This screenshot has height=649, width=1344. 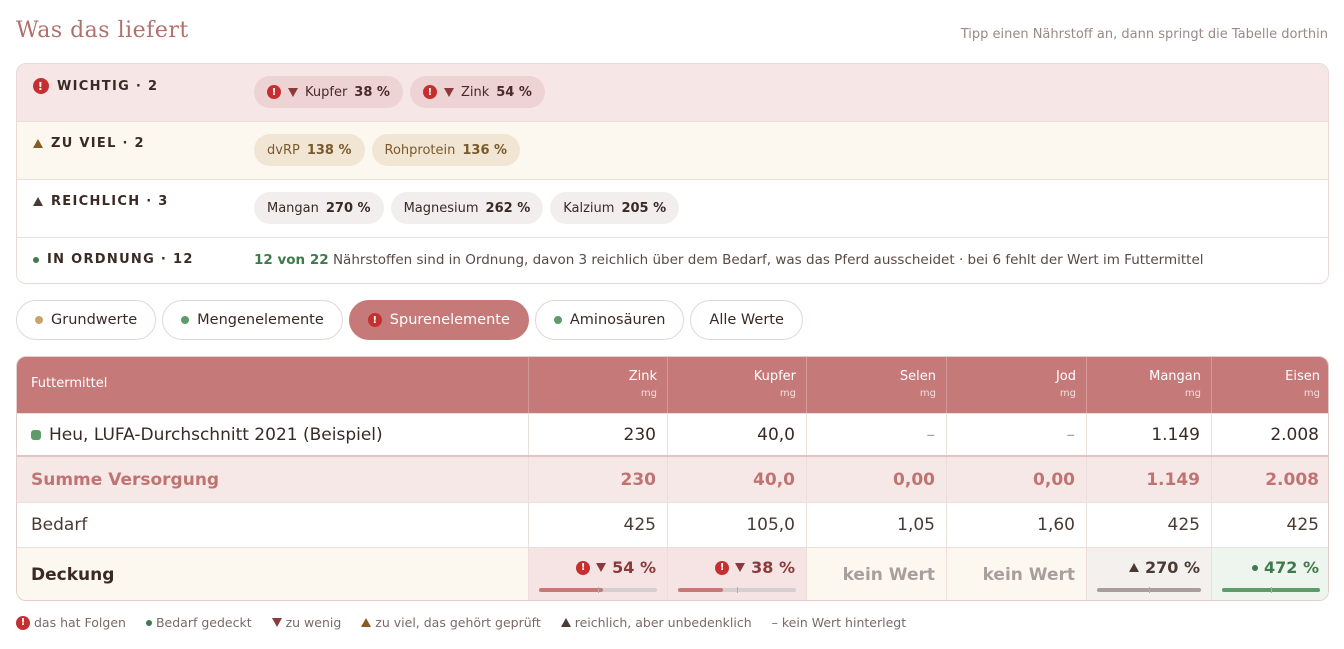 What do you see at coordinates (36, 434) in the screenshot?
I see `feed-status-icon` at bounding box center [36, 434].